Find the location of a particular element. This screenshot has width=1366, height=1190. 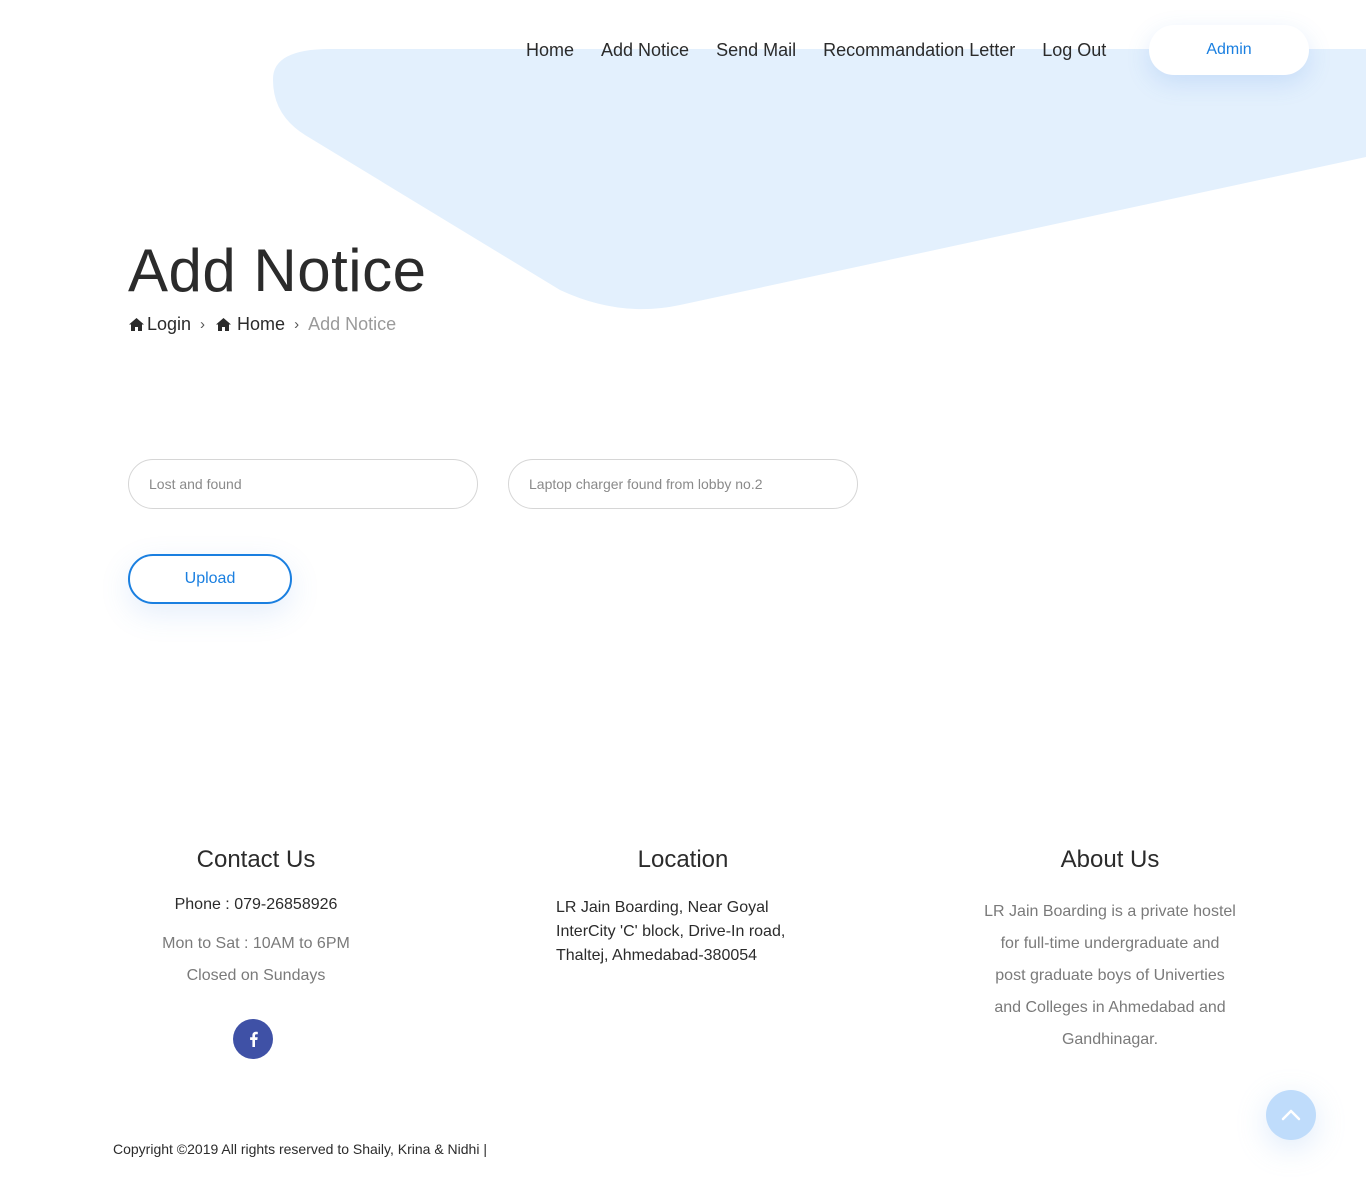

notice-text-input is located at coordinates (683, 484).